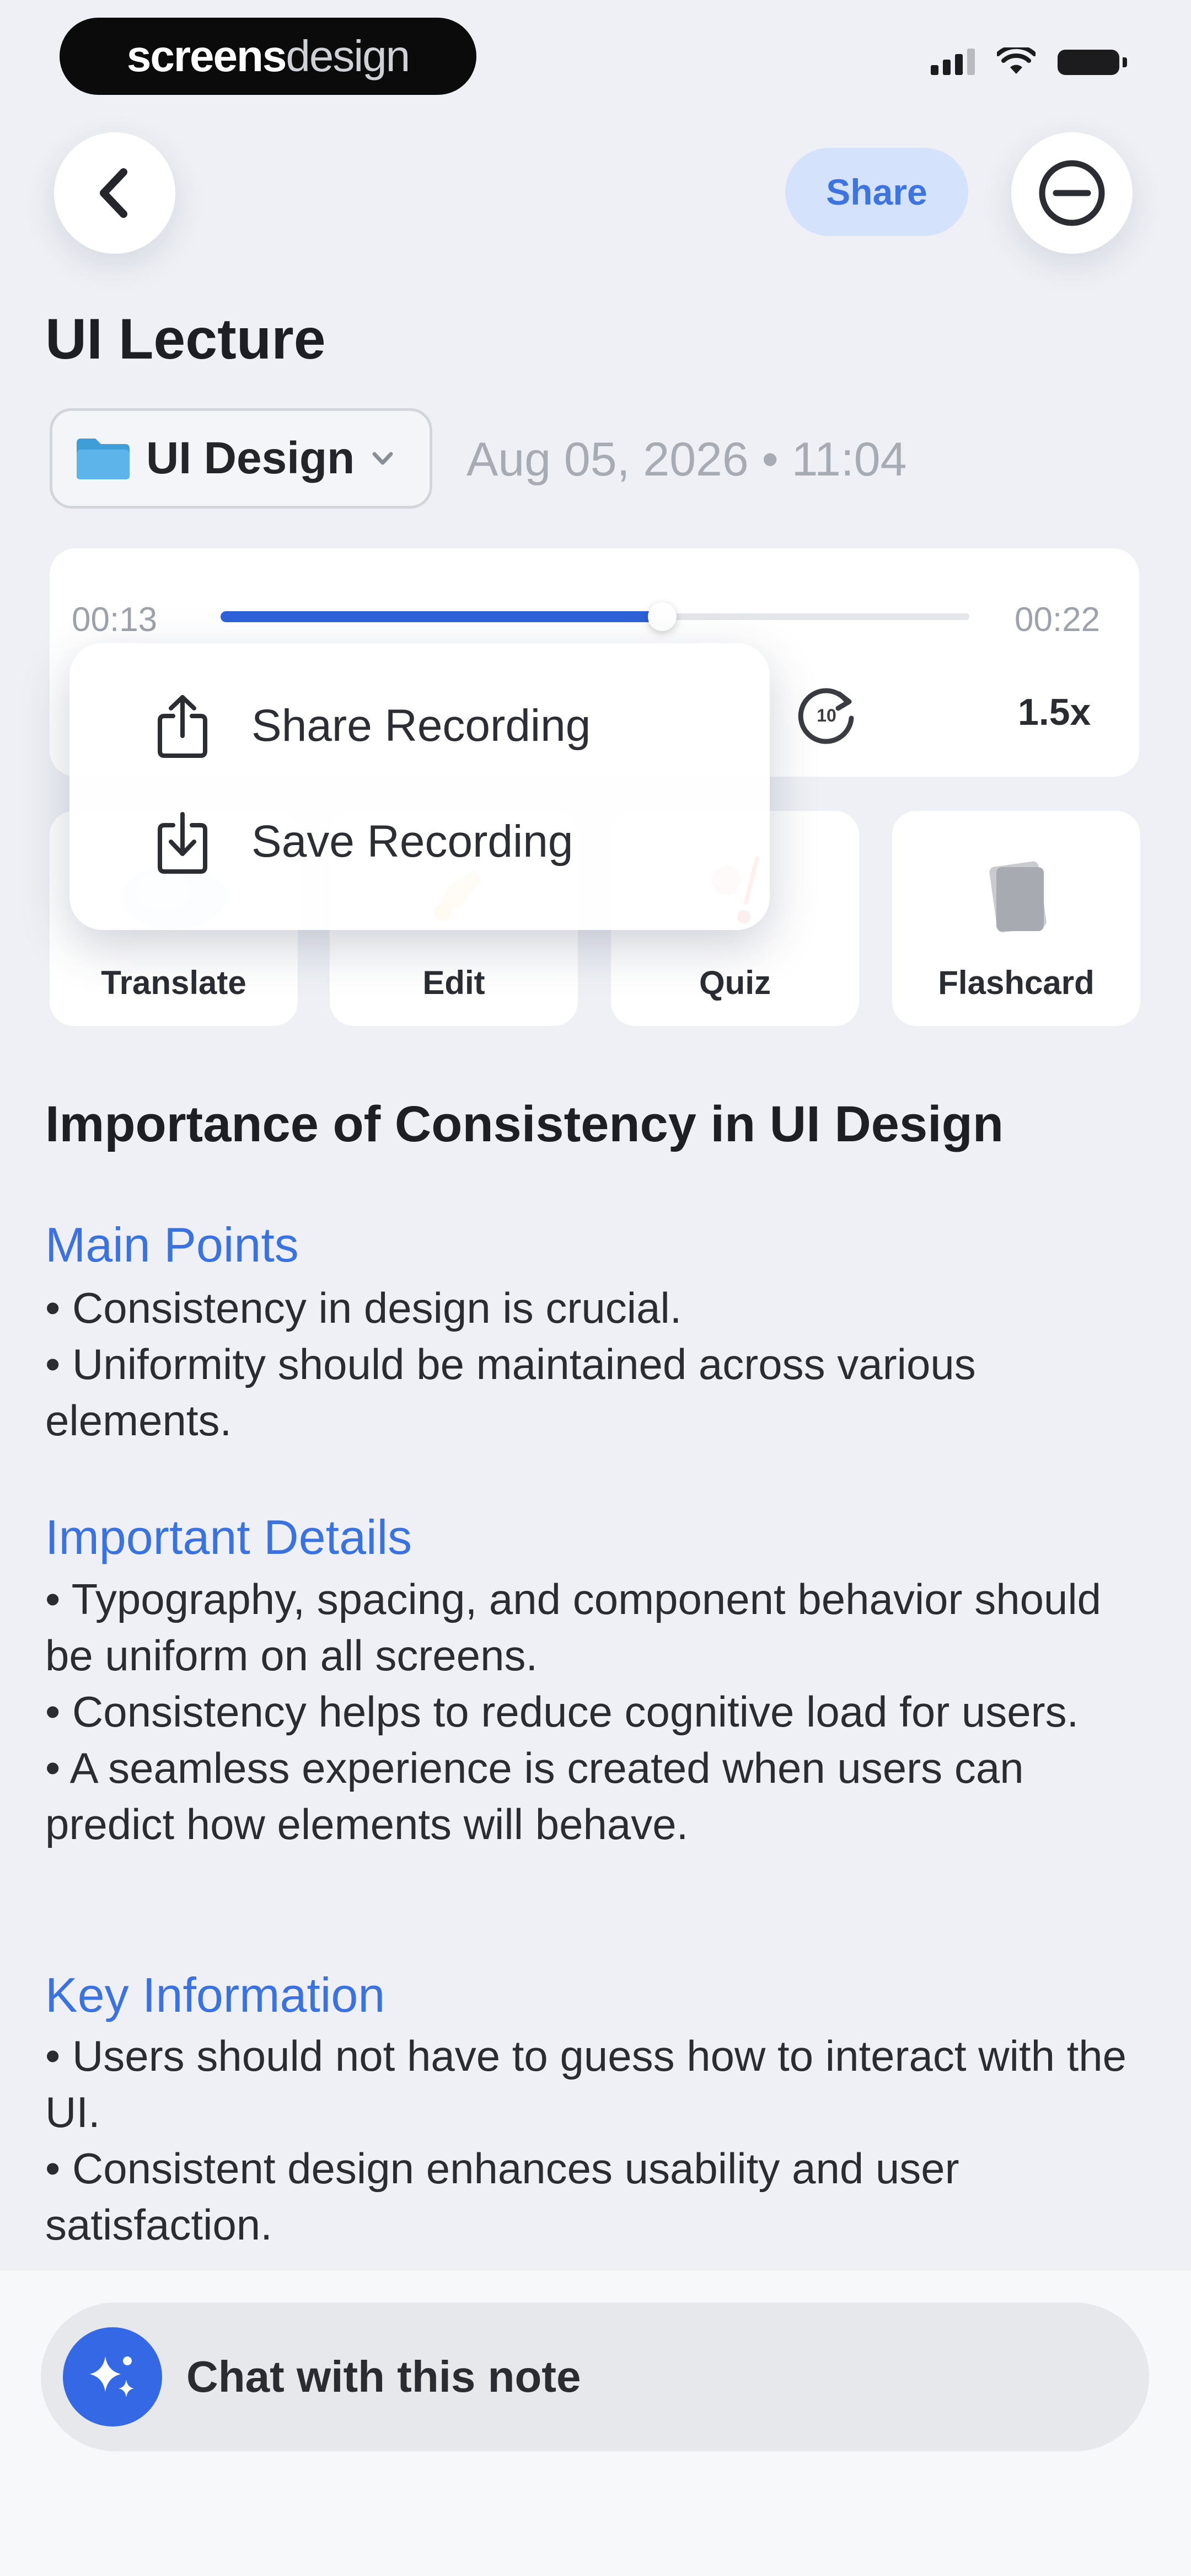  I want to click on svg-text: 10, so click(827, 715).